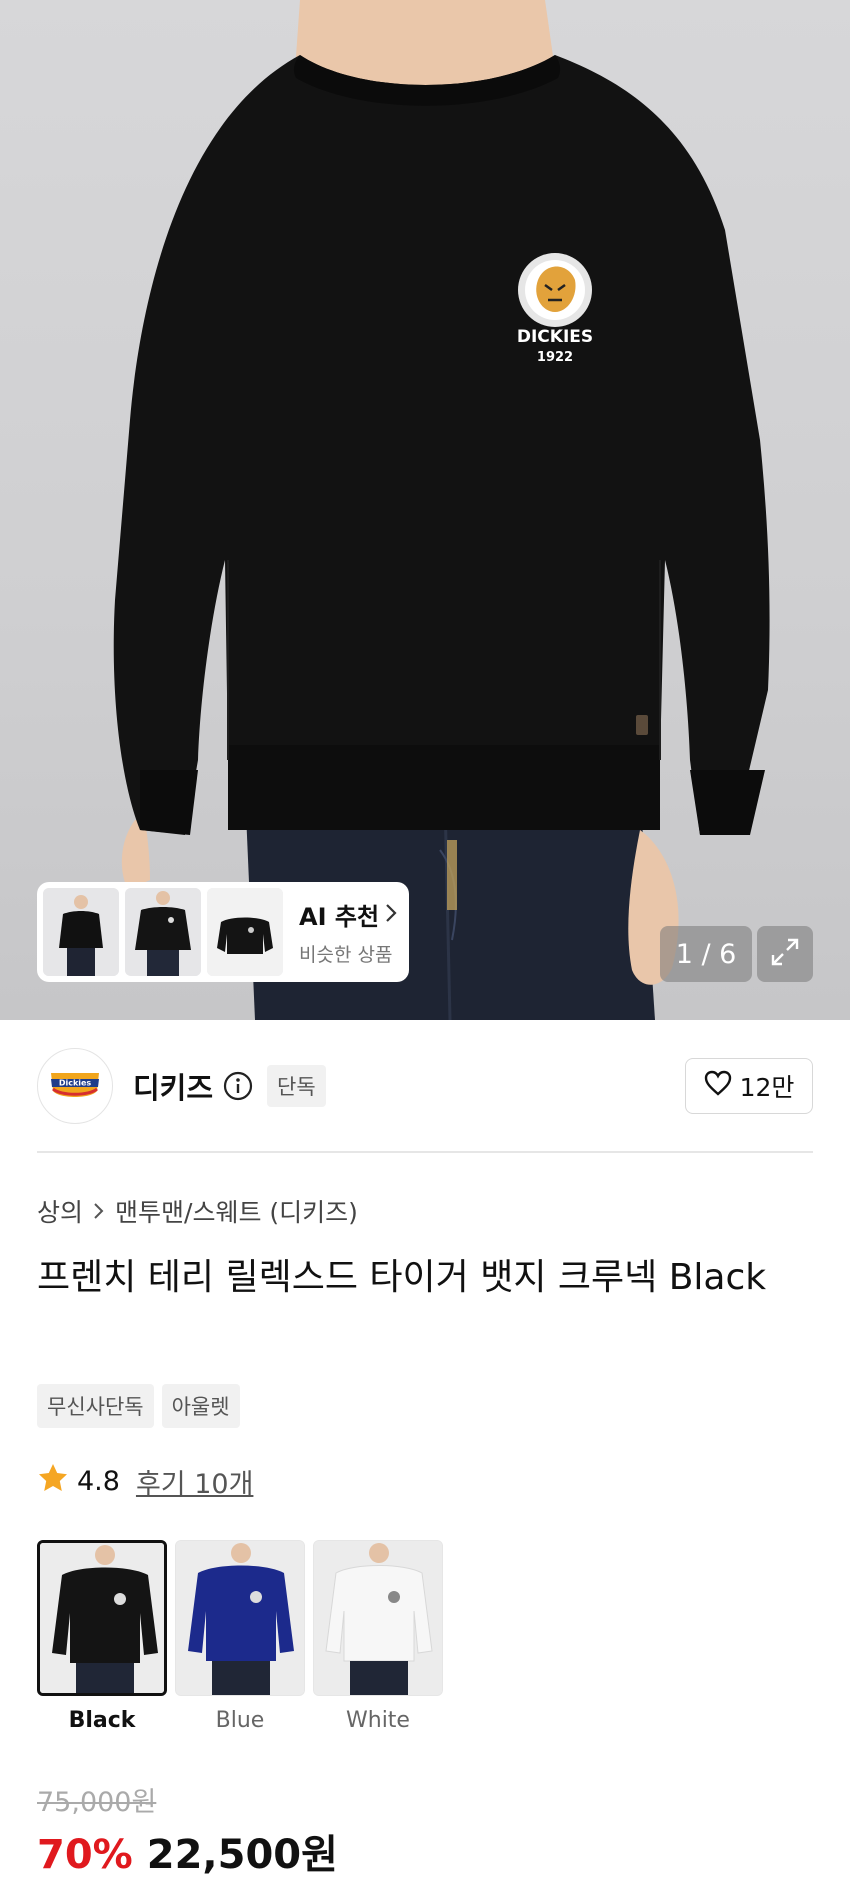 The width and height of the screenshot is (850, 1904). I want to click on ai-recommend-label: AI 추천, so click(339, 917).